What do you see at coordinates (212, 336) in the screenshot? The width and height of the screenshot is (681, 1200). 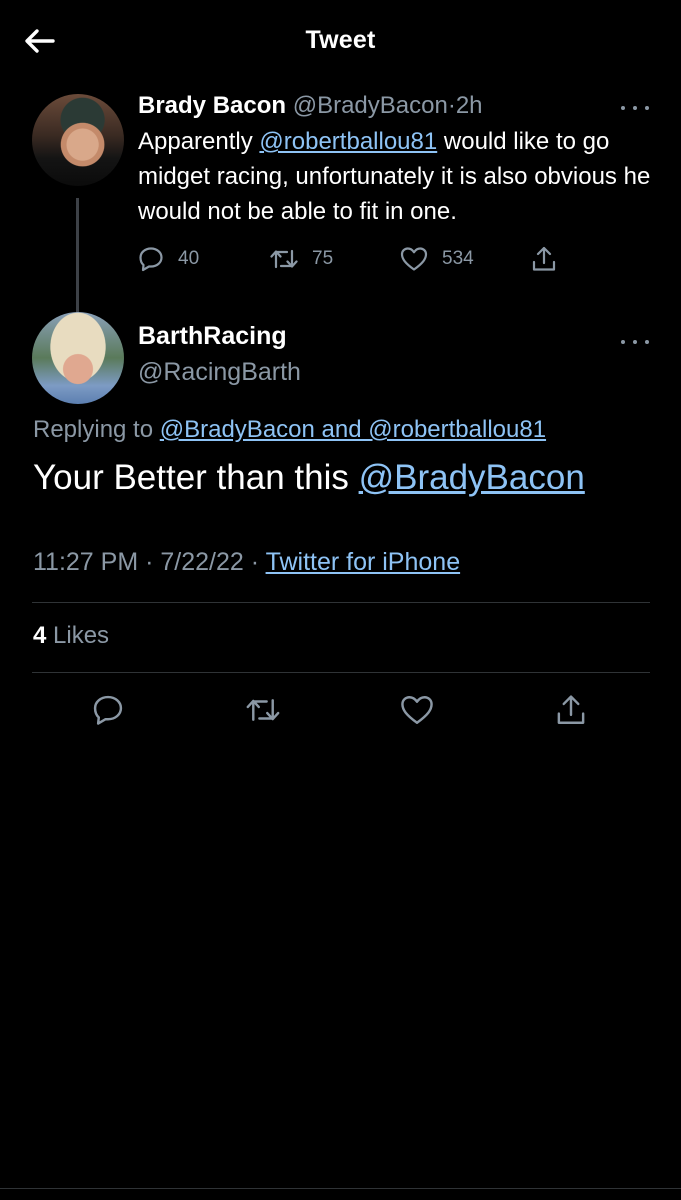 I see `main-display-name: BarthRacing` at bounding box center [212, 336].